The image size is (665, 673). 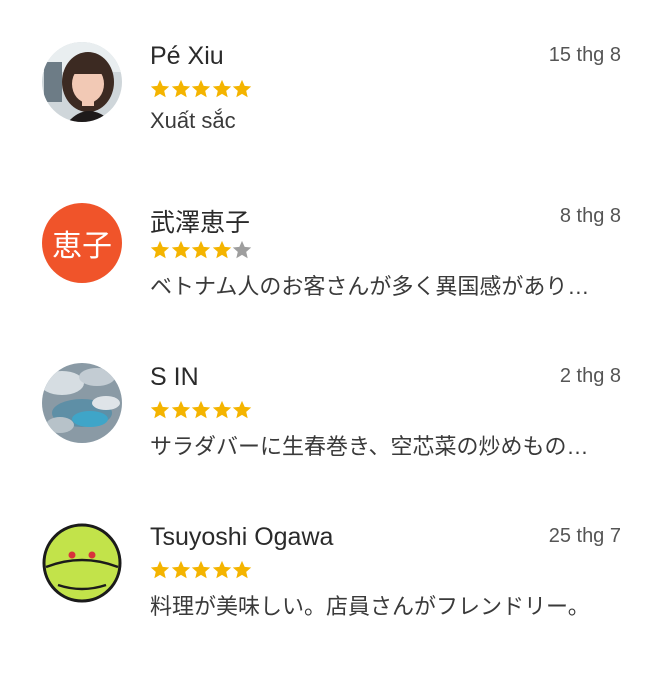 I want to click on star-empty-icon, so click(x=241, y=250).